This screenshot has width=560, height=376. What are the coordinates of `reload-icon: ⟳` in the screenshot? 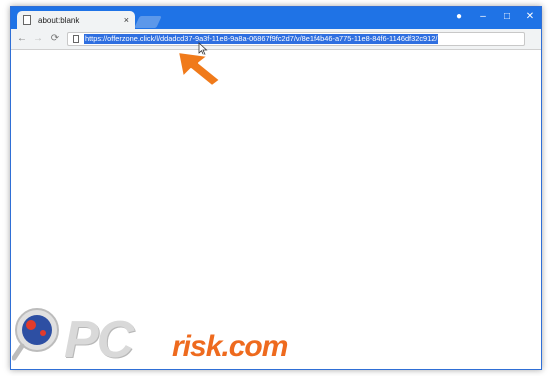 It's located at (55, 39).